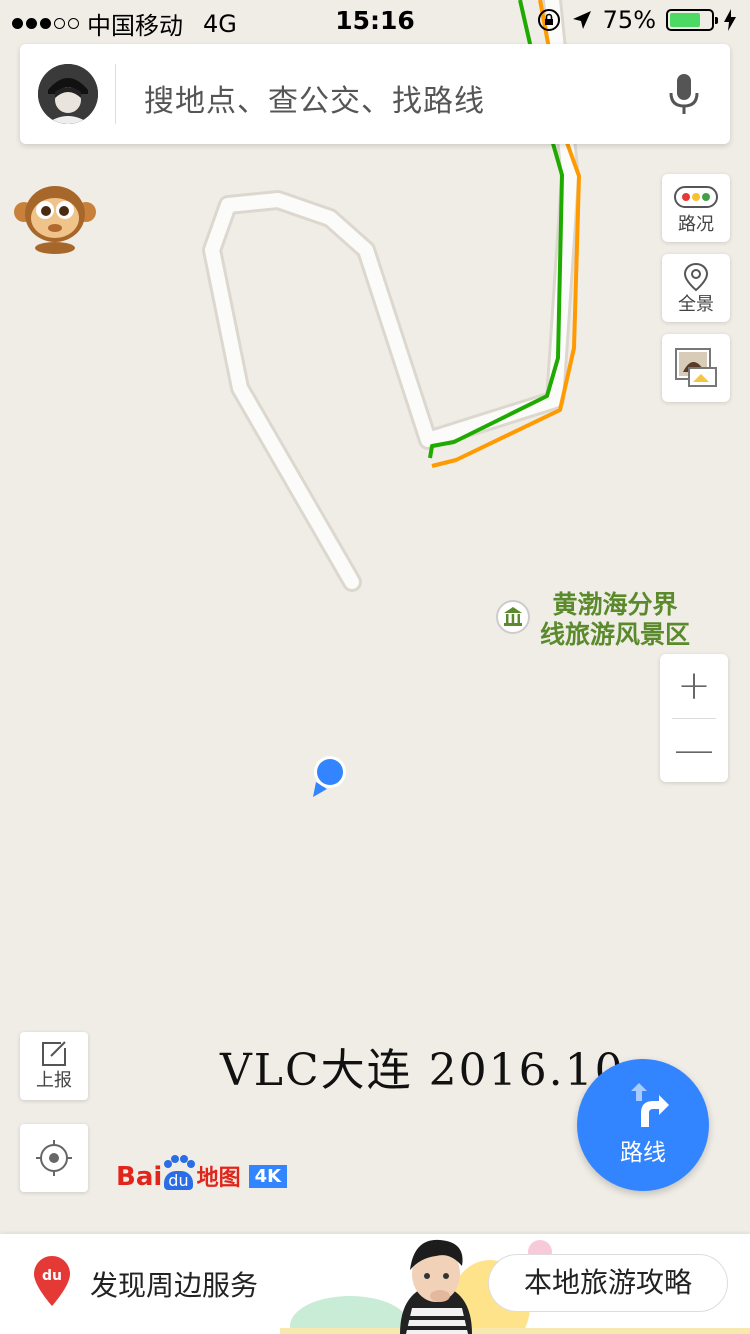  I want to click on panorama-button: 全景, so click(696, 288).